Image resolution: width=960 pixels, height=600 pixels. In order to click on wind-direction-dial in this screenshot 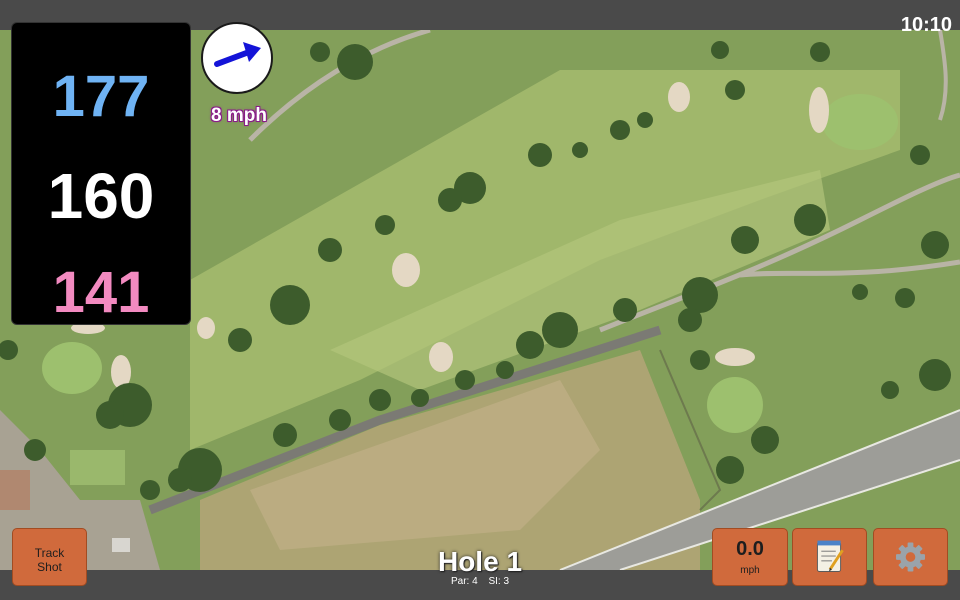, I will do `click(237, 58)`.